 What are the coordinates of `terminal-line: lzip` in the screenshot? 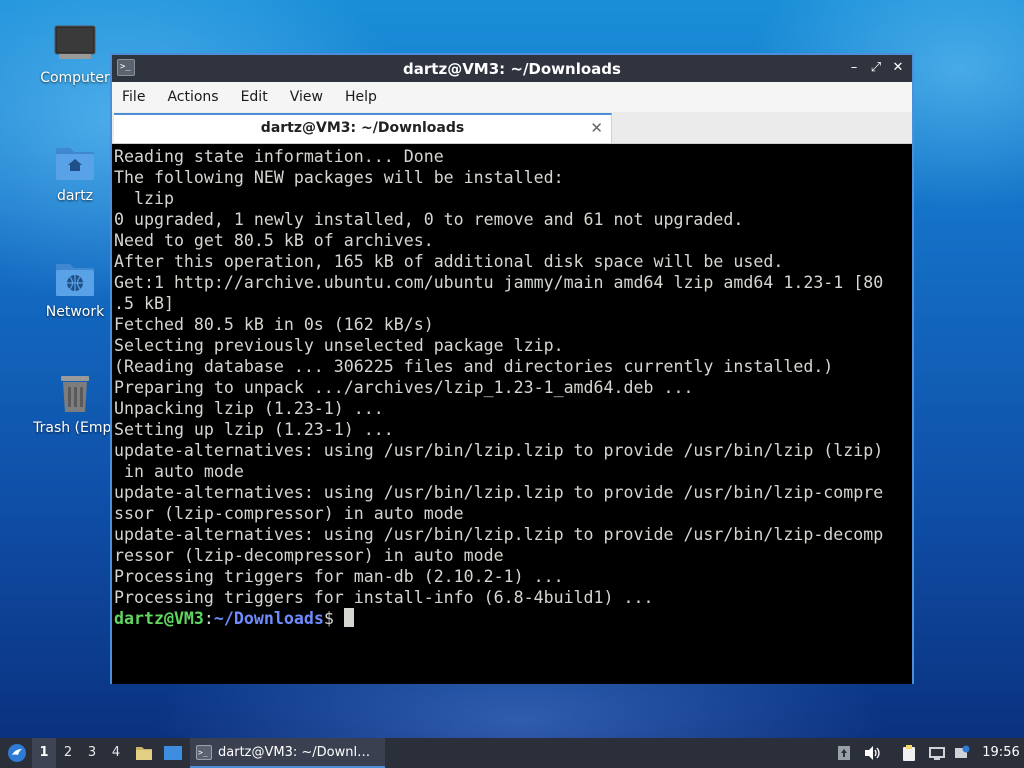 It's located at (144, 198).